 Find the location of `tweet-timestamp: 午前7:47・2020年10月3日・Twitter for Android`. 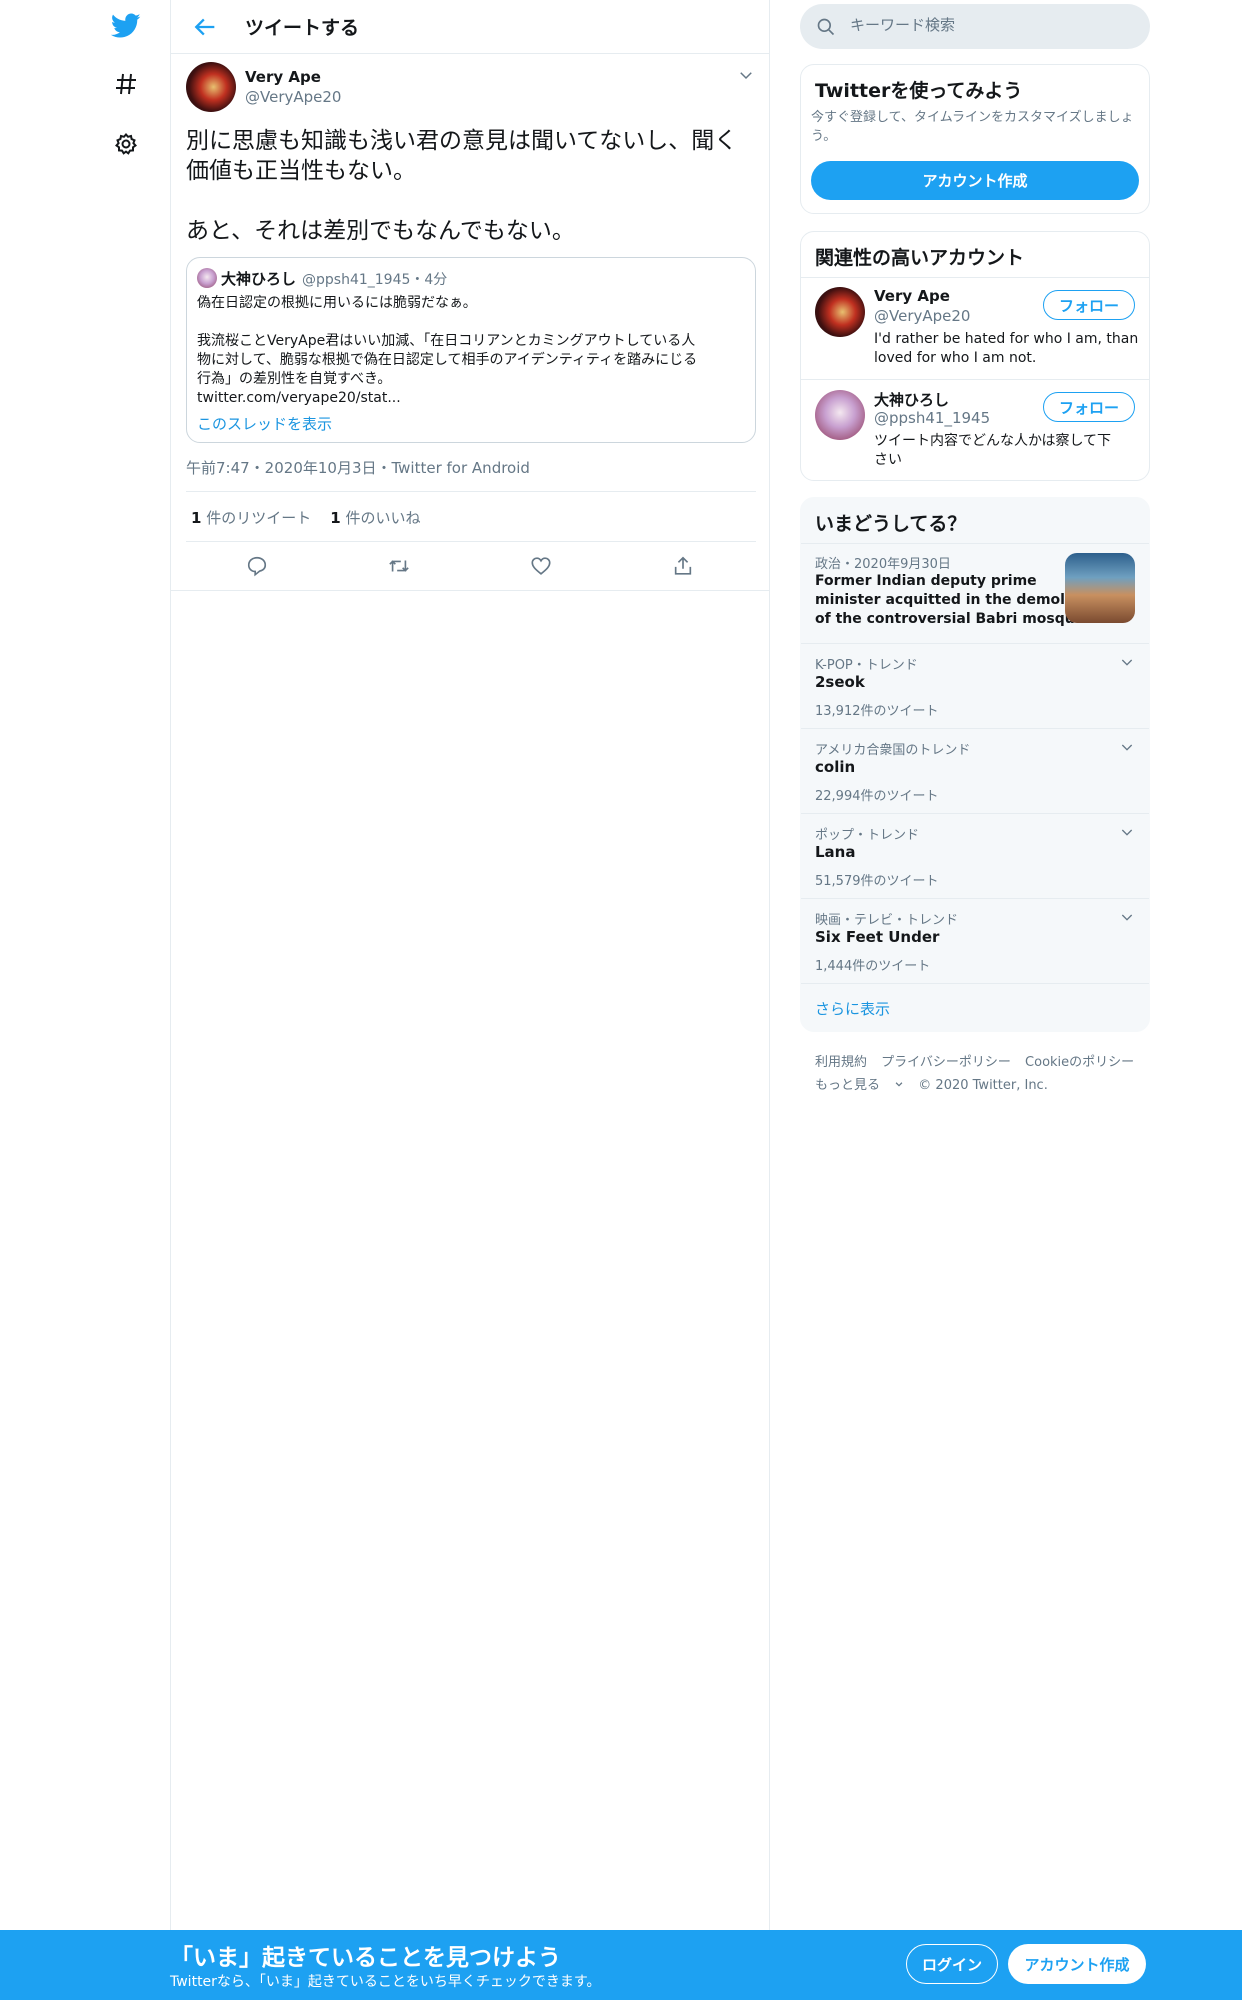

tweet-timestamp: 午前7:47・2020年10月3日・Twitter for Android is located at coordinates (358, 467).